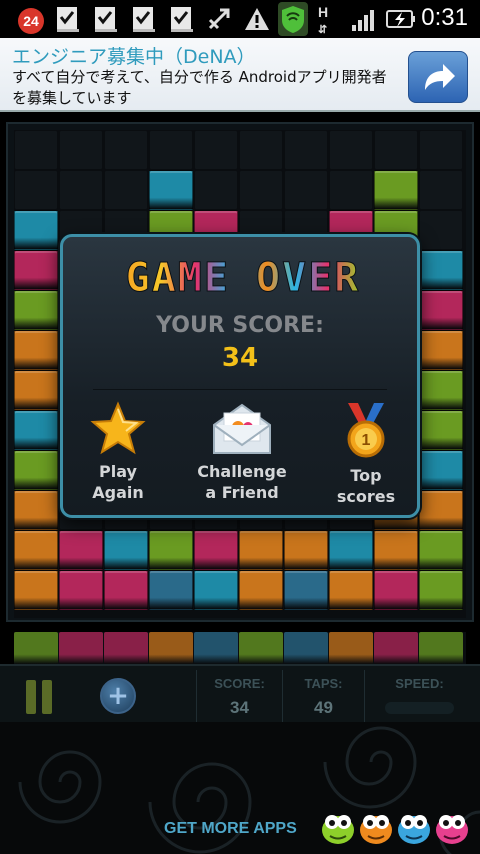  What do you see at coordinates (338, 826) in the screenshot?
I see `green-monster-icon` at bounding box center [338, 826].